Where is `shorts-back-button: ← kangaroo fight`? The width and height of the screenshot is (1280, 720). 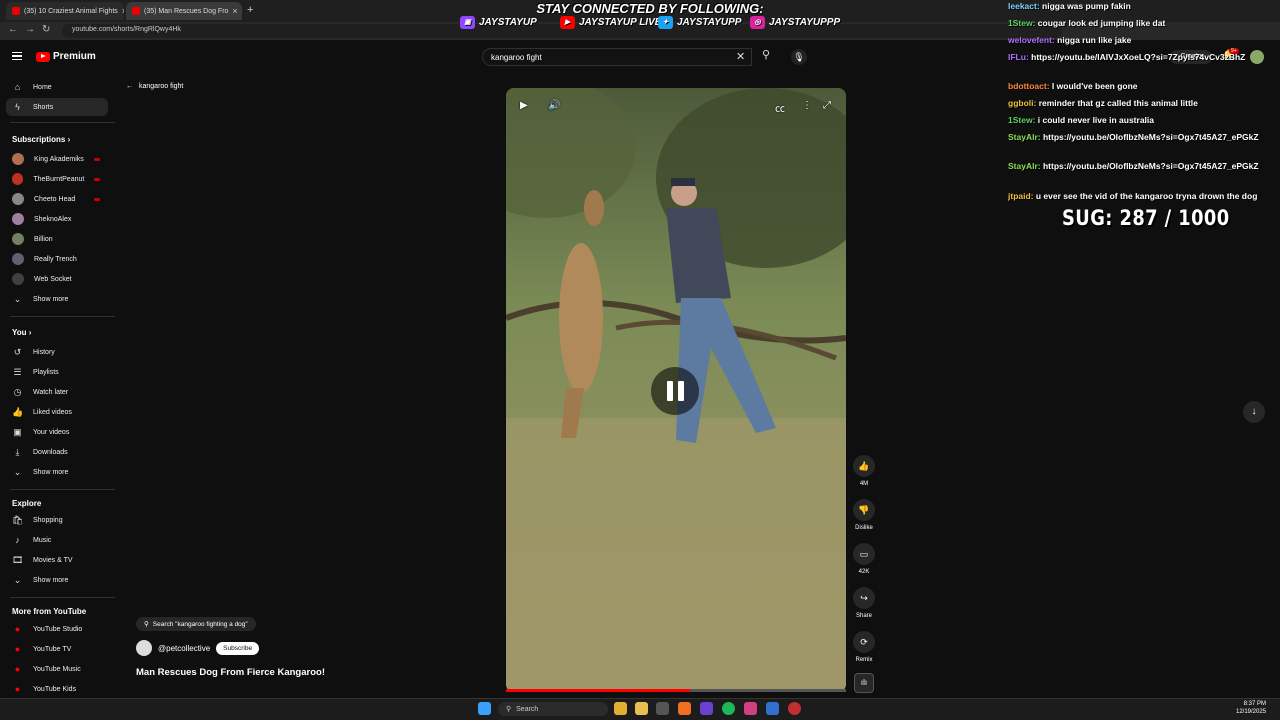
shorts-back-button: ← kangaroo fight is located at coordinates (154, 86).